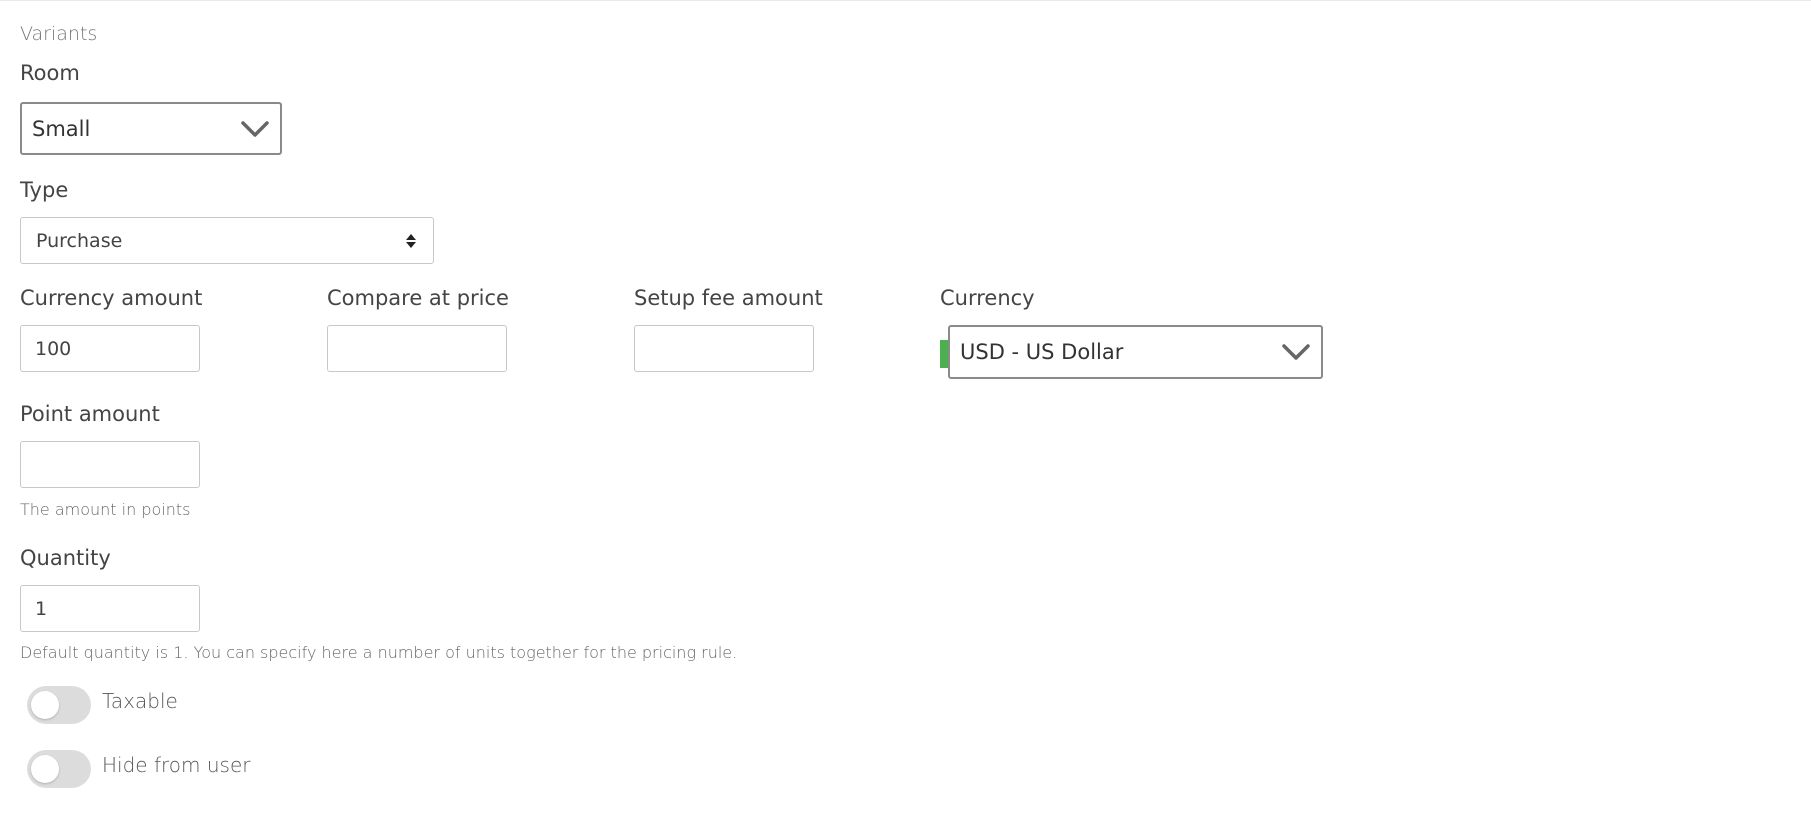 Image resolution: width=1811 pixels, height=834 pixels. Describe the element at coordinates (110, 608) in the screenshot. I see `quantity-input: 1` at that location.